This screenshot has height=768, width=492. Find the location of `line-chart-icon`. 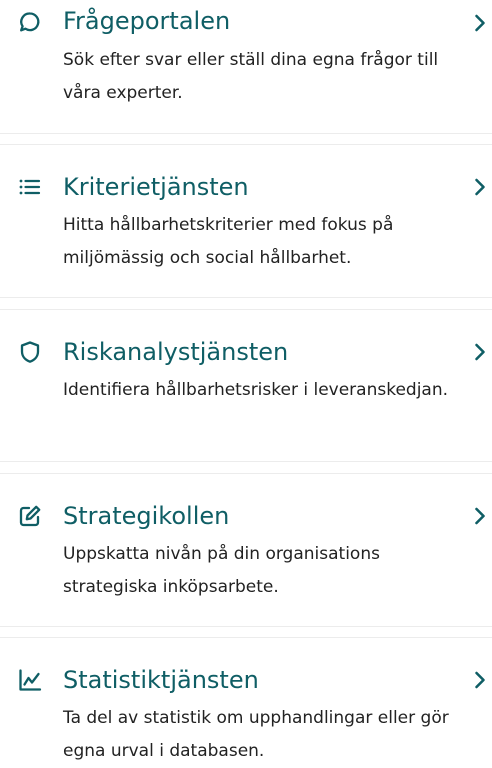

line-chart-icon is located at coordinates (30, 680).